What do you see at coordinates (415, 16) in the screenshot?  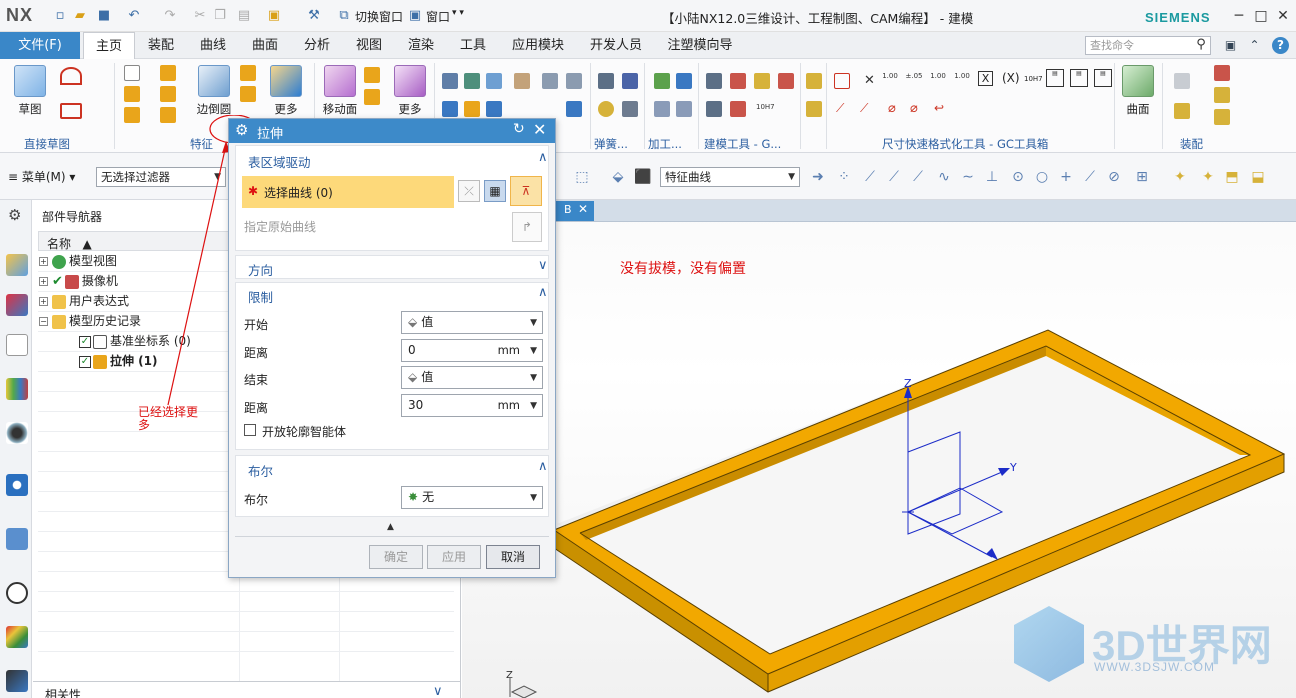 I see `window-icon: ▣` at bounding box center [415, 16].